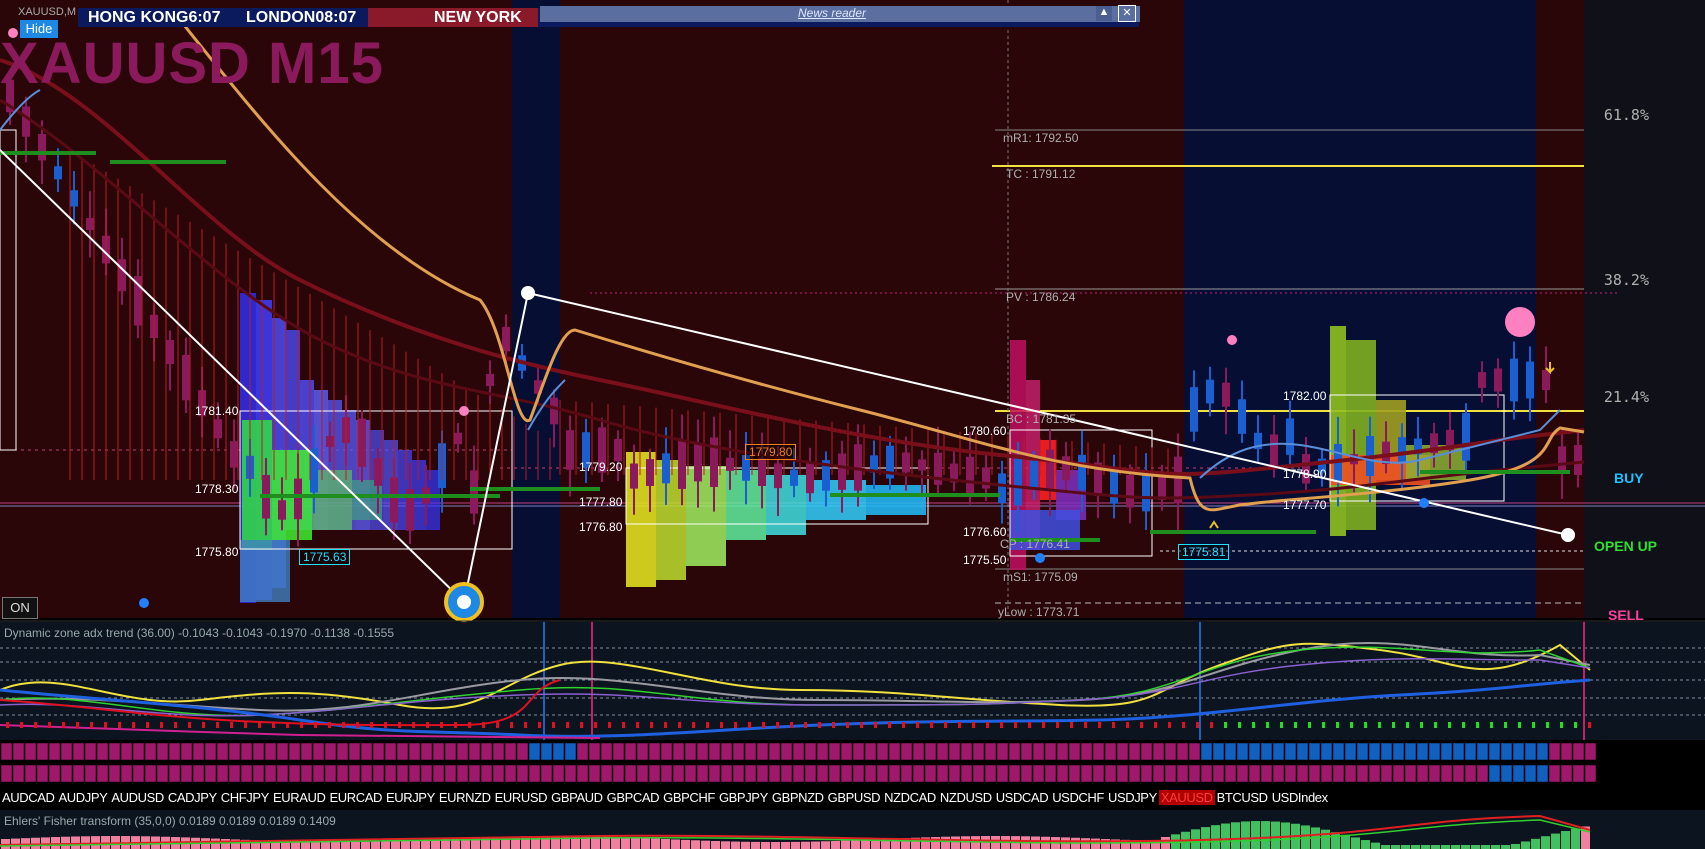 The width and height of the screenshot is (1705, 849). What do you see at coordinates (299, 797) in the screenshot?
I see `pair-button-euraud: EURAUD` at bounding box center [299, 797].